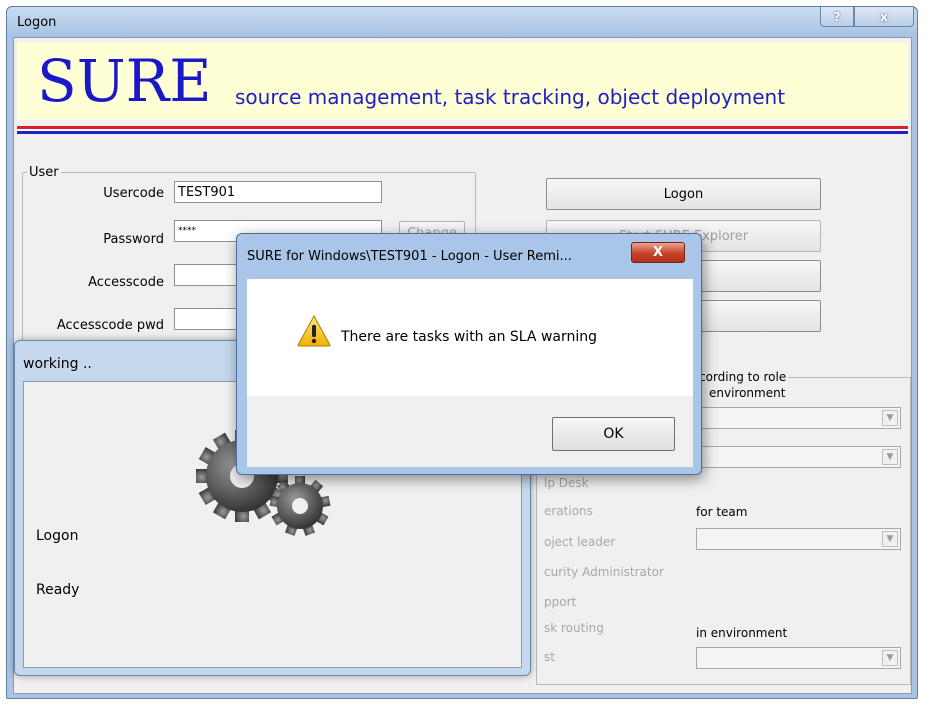 This screenshot has width=927, height=706. Describe the element at coordinates (133, 239) in the screenshot. I see `password-label: Password` at that location.